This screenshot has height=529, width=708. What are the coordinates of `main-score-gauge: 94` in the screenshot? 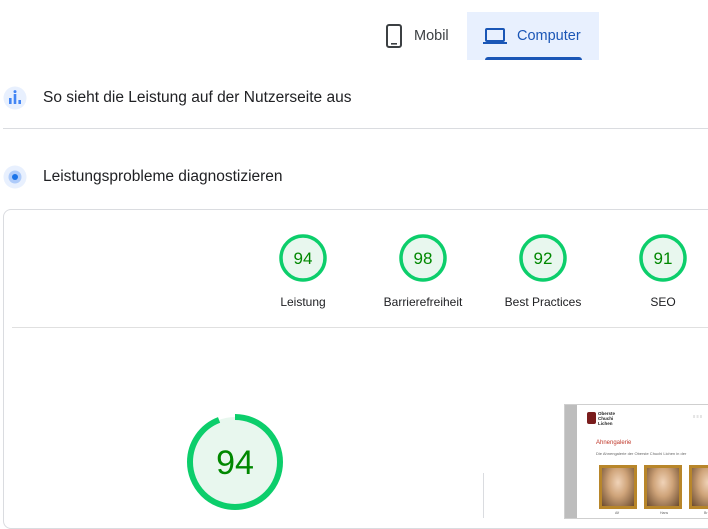 It's located at (235, 462).